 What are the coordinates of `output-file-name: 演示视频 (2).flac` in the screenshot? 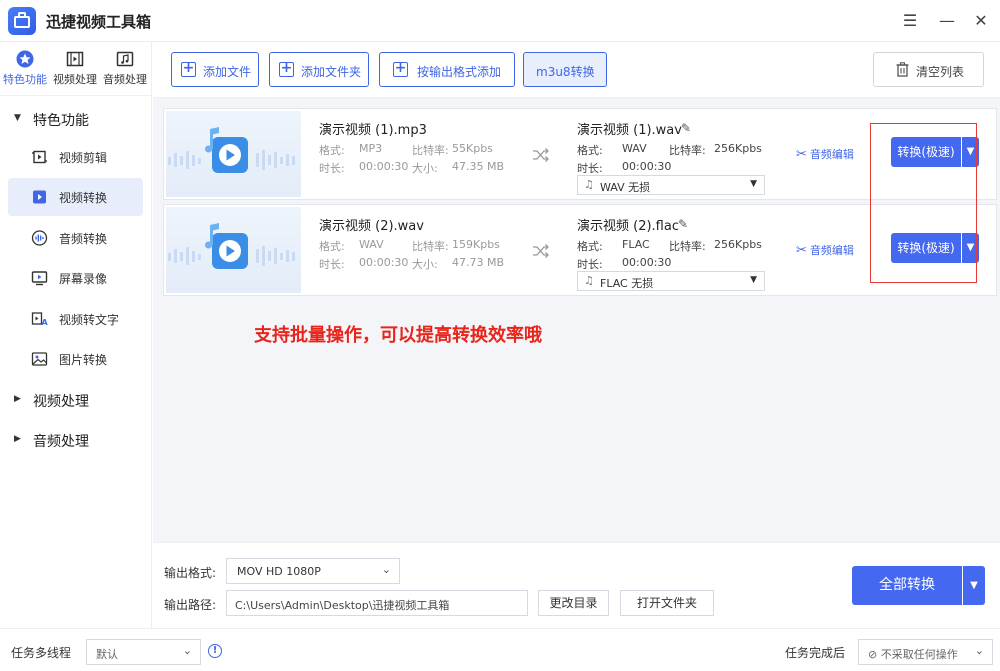 It's located at (628, 226).